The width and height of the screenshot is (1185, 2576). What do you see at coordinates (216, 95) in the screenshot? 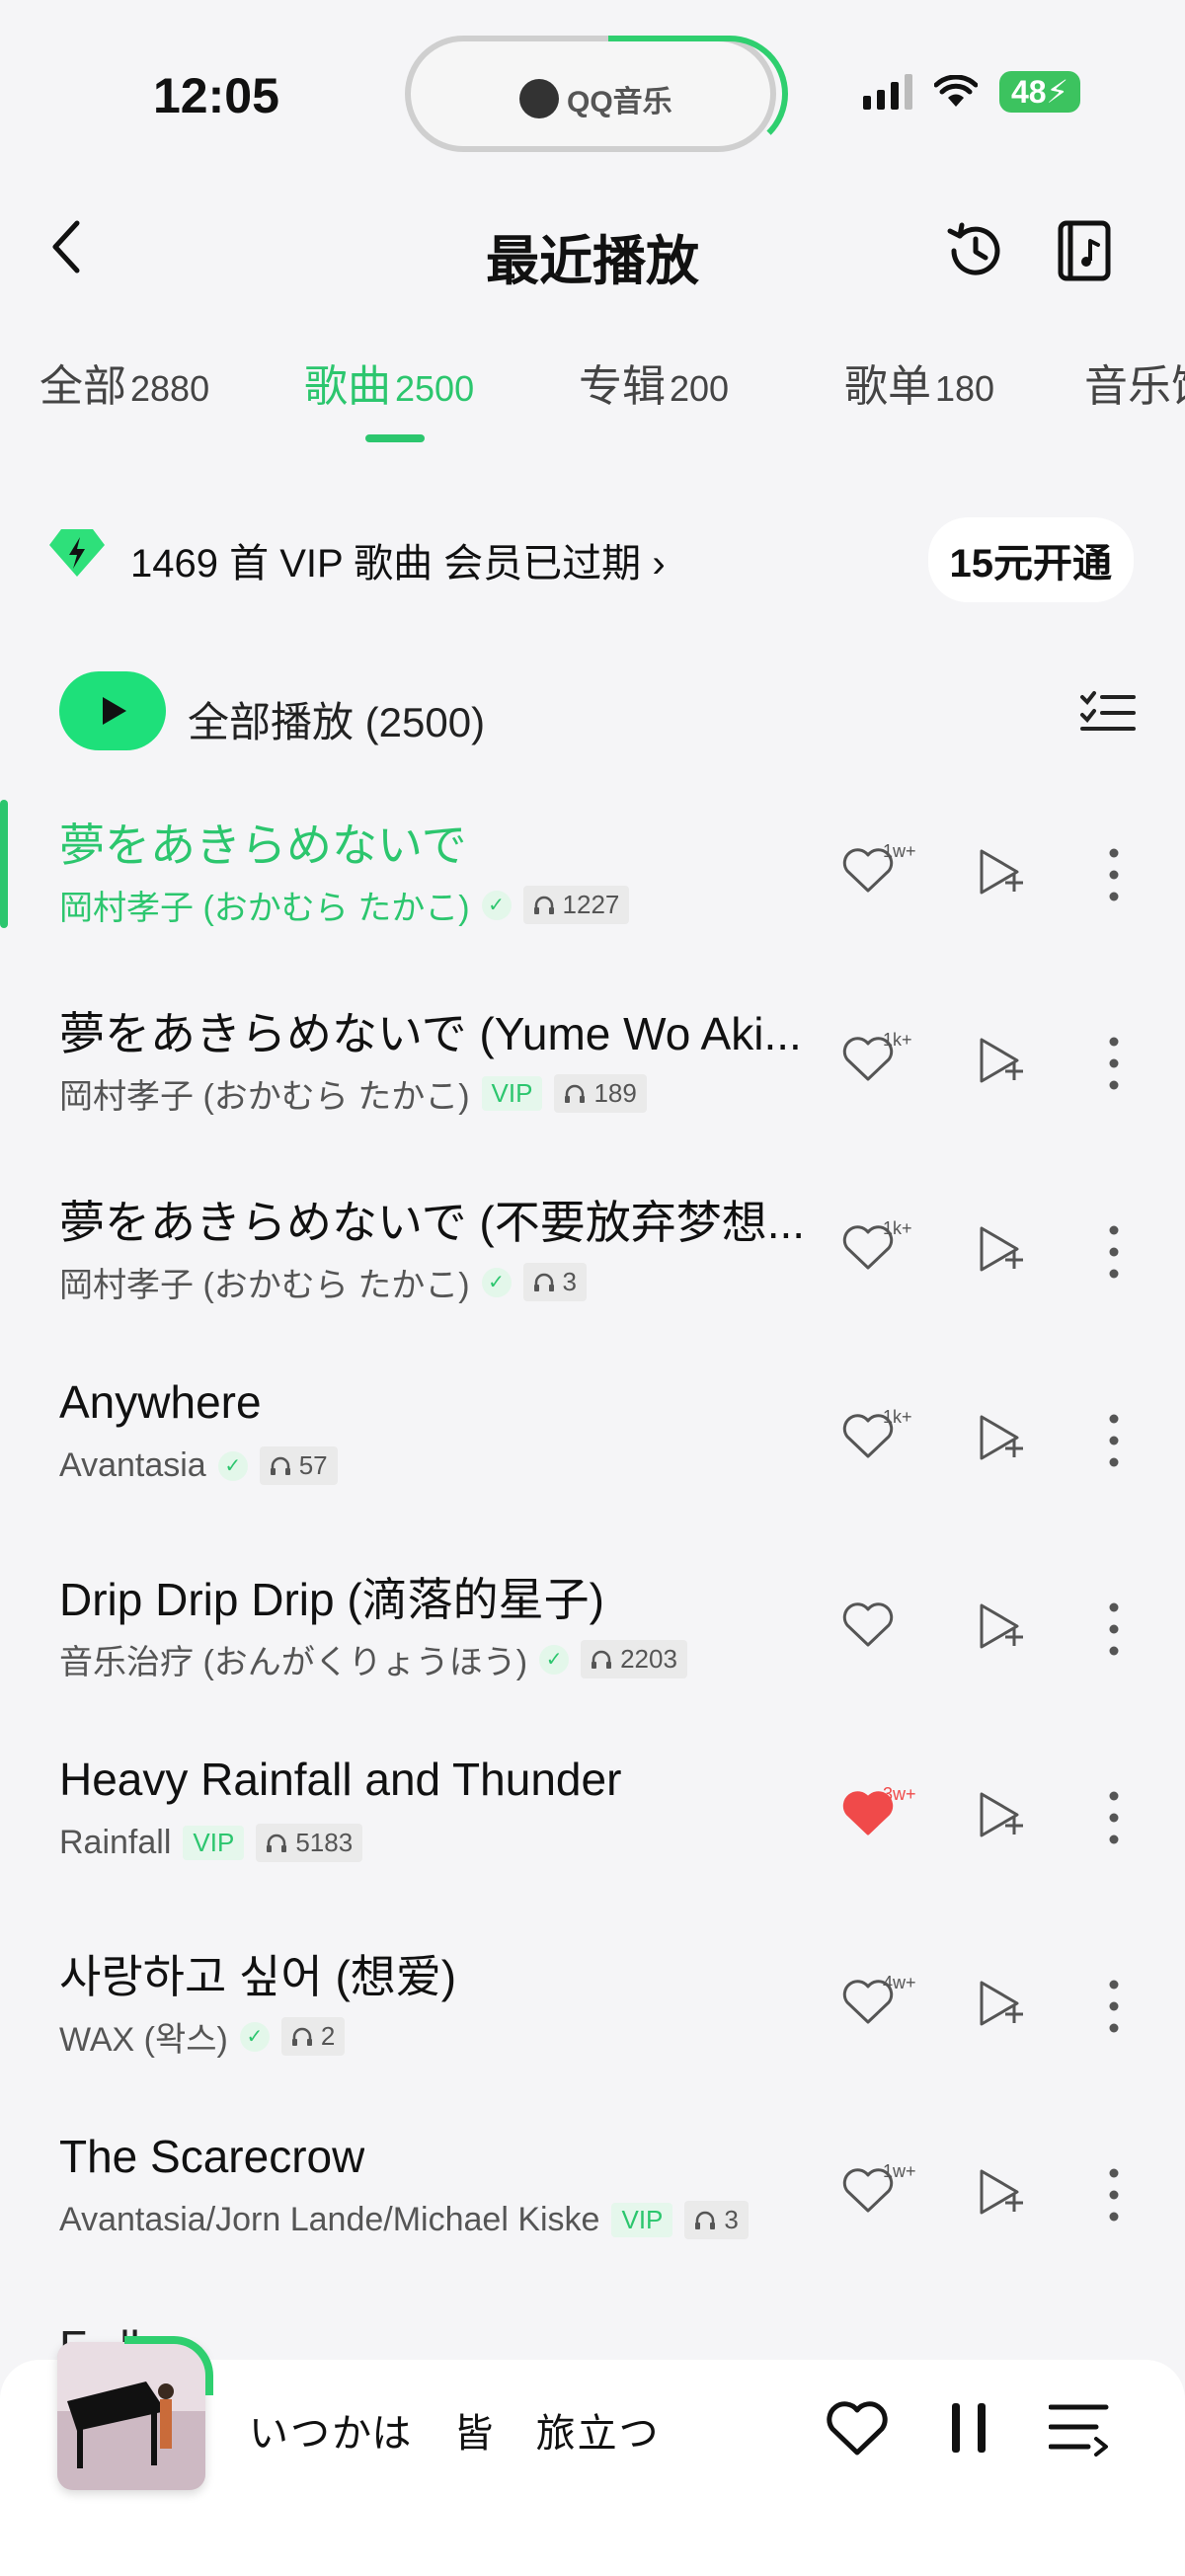
I see `status-time: 12:05` at bounding box center [216, 95].